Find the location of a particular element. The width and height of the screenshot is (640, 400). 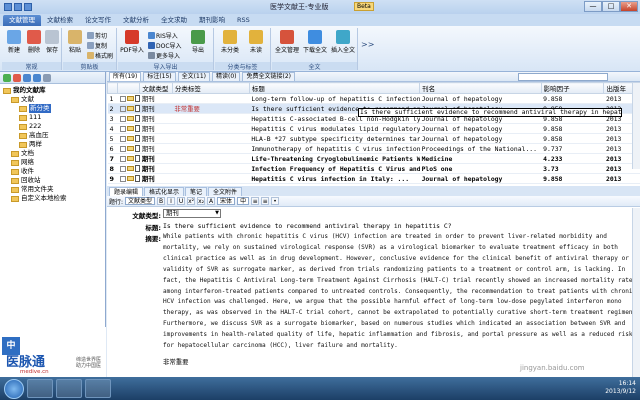

filter-free-fulltext: 免费全文链接(2) is located at coordinates (268, 76).